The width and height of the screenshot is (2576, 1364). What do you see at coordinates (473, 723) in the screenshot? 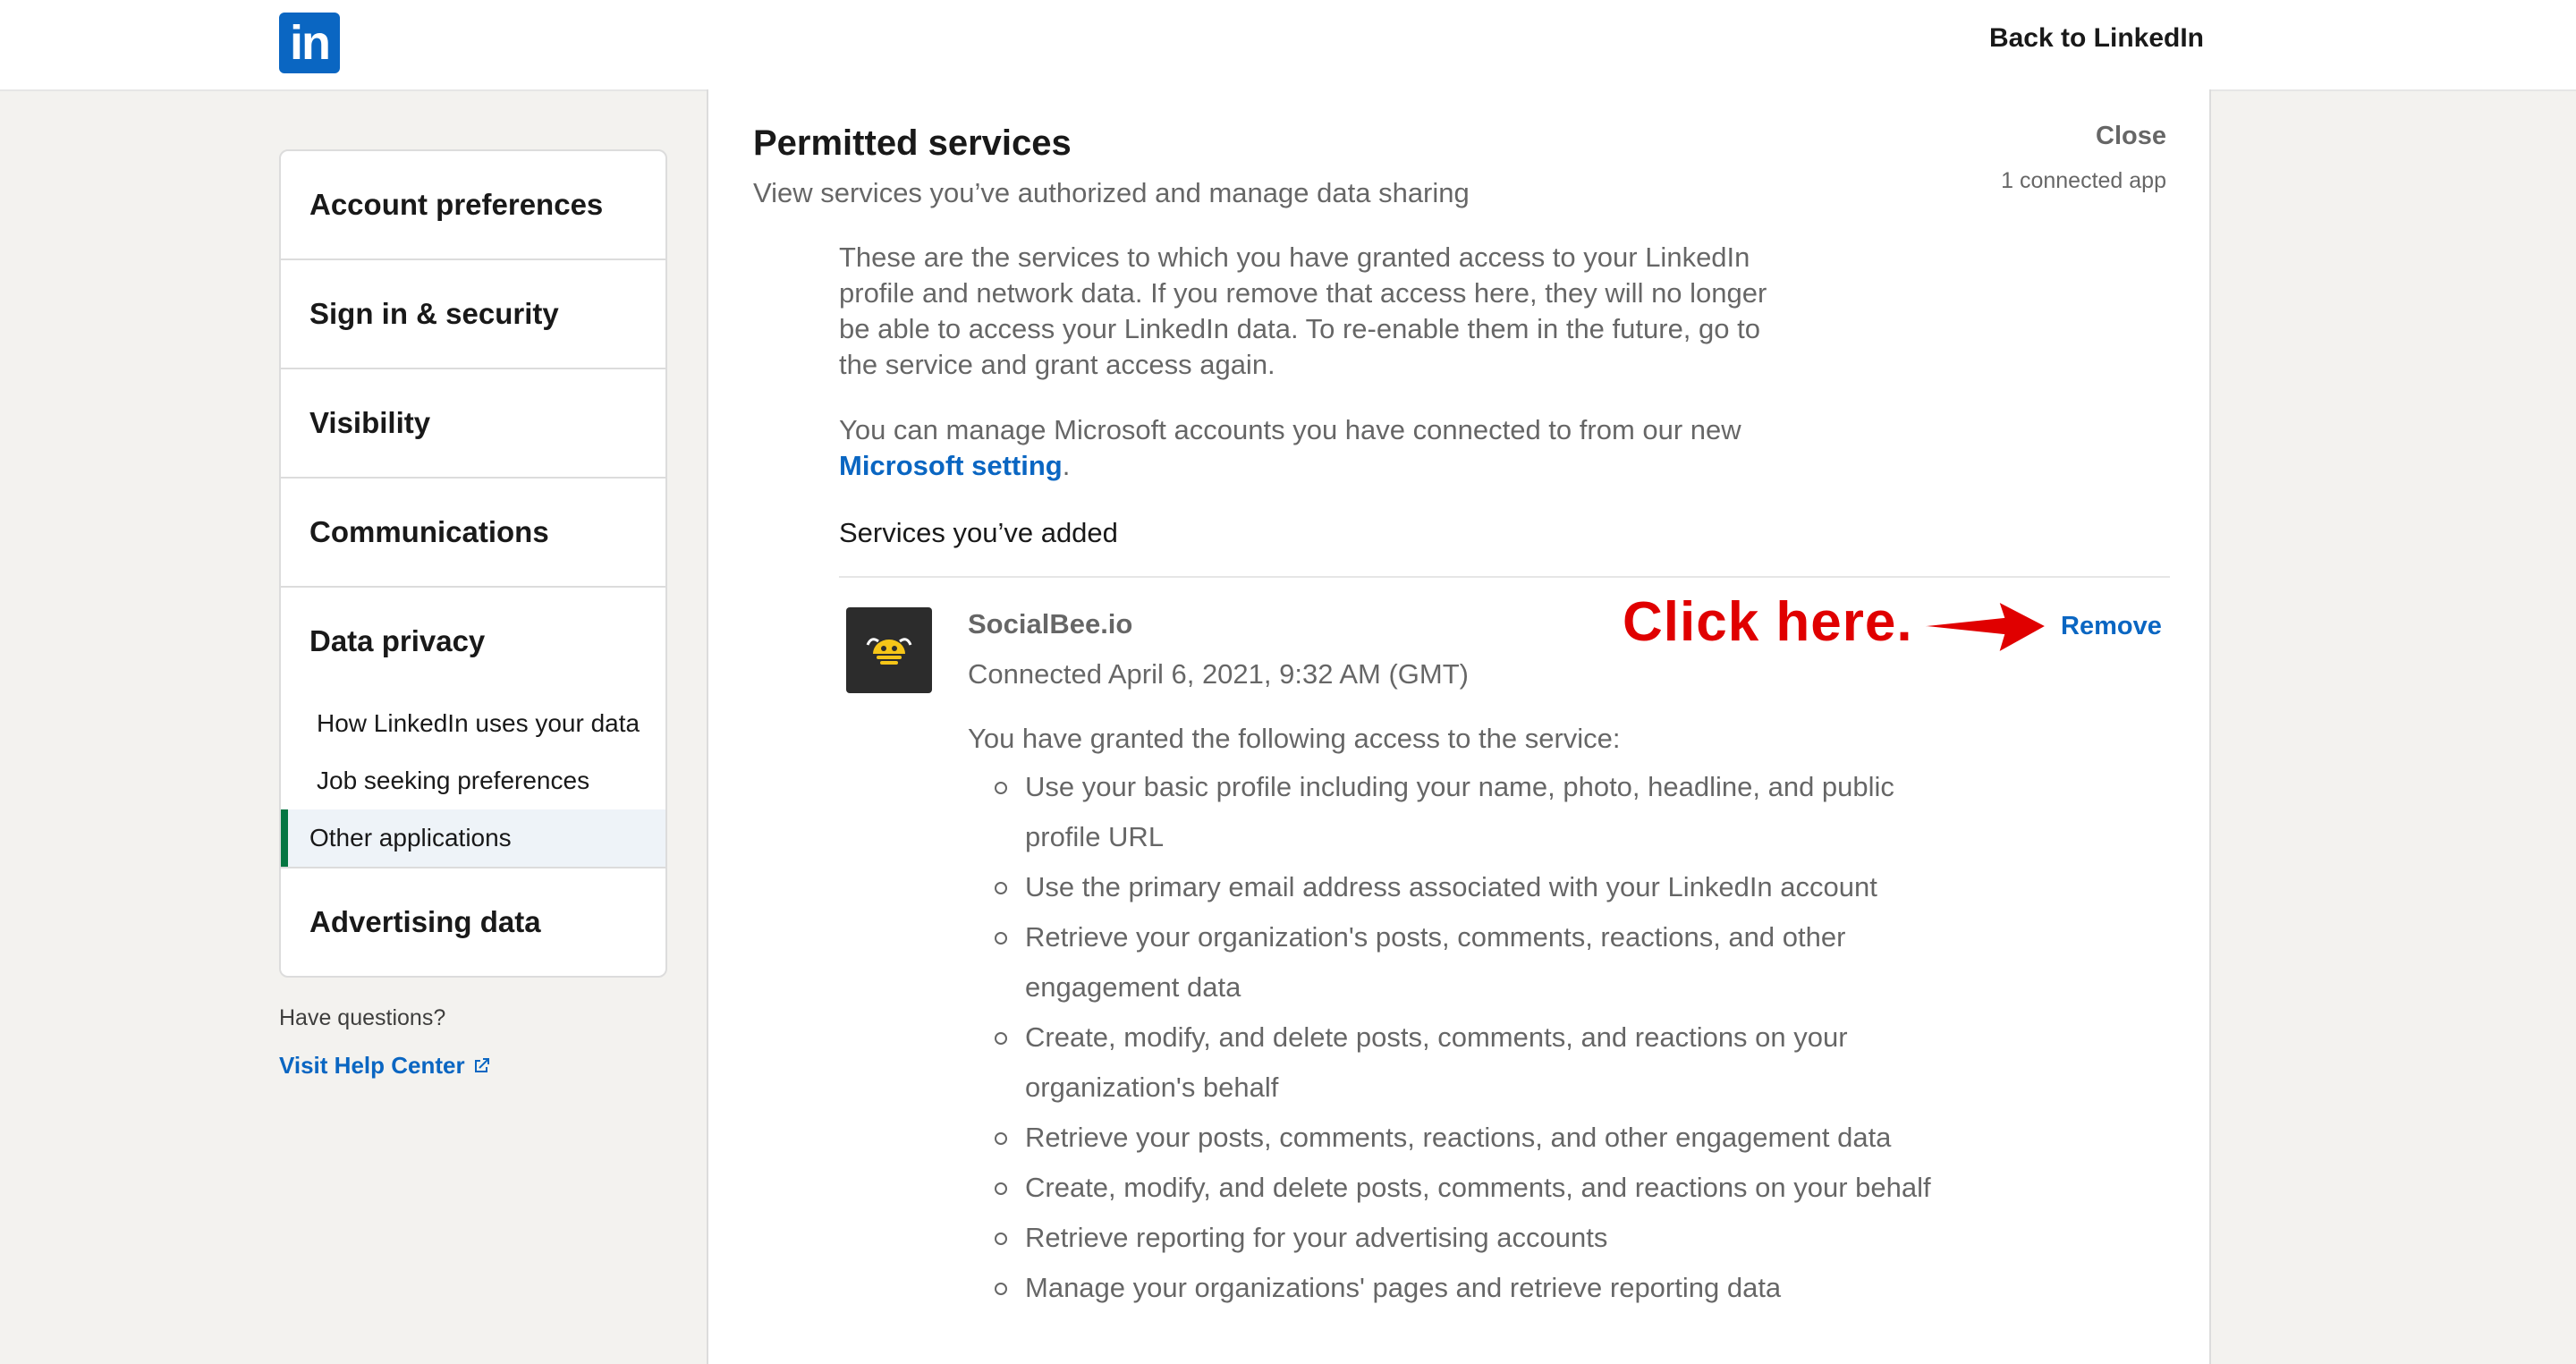
I see `sidebar-subitem-how-linkedin-uses-data: How LinkedIn uses your data` at bounding box center [473, 723].